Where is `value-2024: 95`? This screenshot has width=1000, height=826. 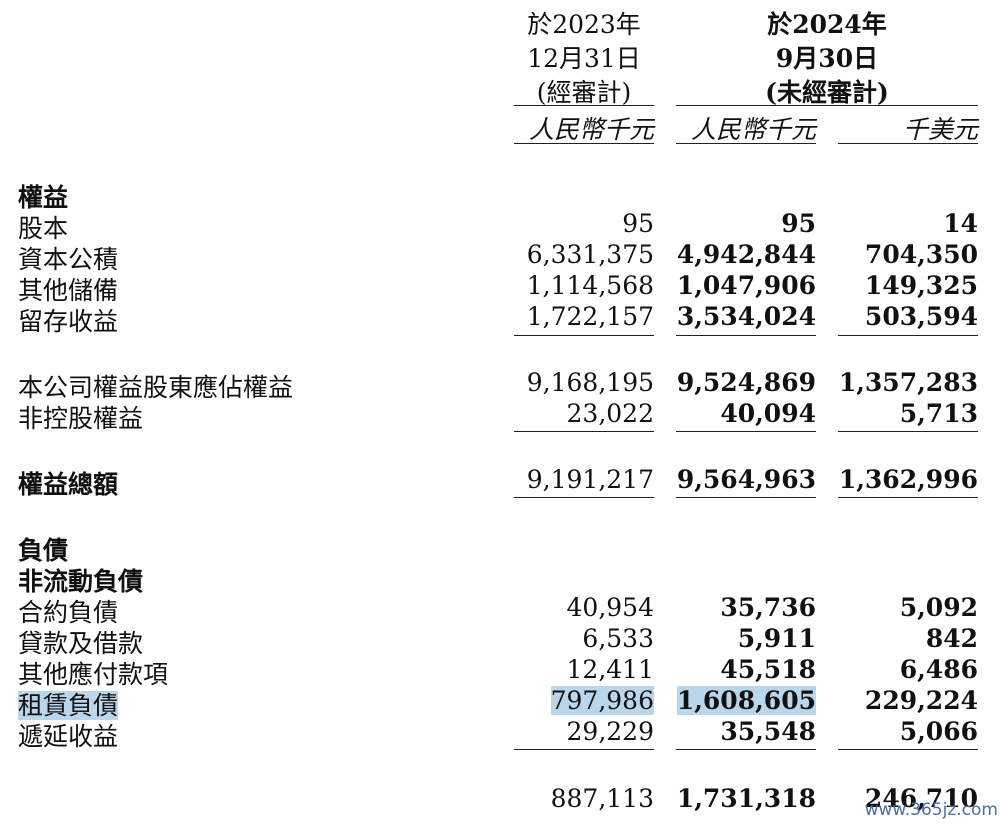
value-2024: 95 is located at coordinates (798, 223).